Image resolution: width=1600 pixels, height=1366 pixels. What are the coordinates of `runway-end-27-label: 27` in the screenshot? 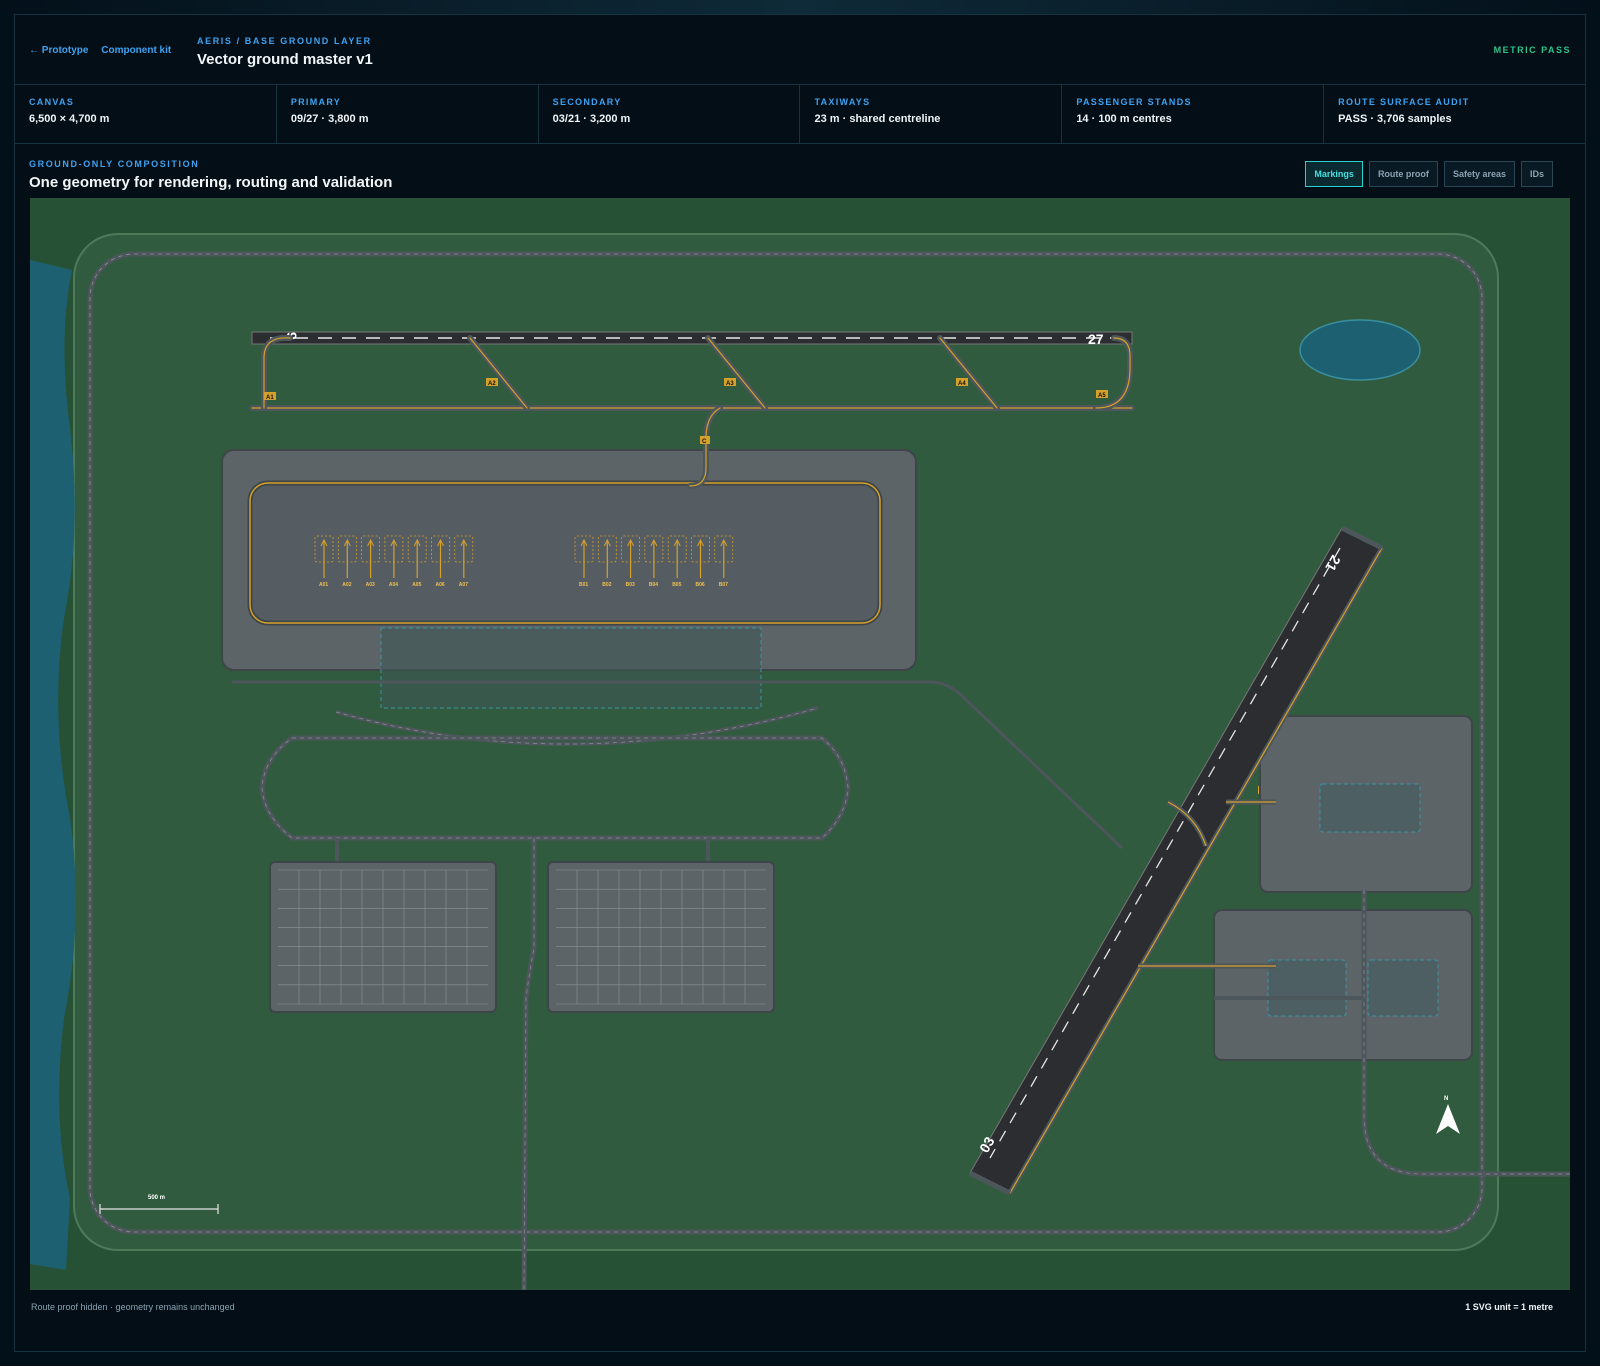 It's located at (1096, 339).